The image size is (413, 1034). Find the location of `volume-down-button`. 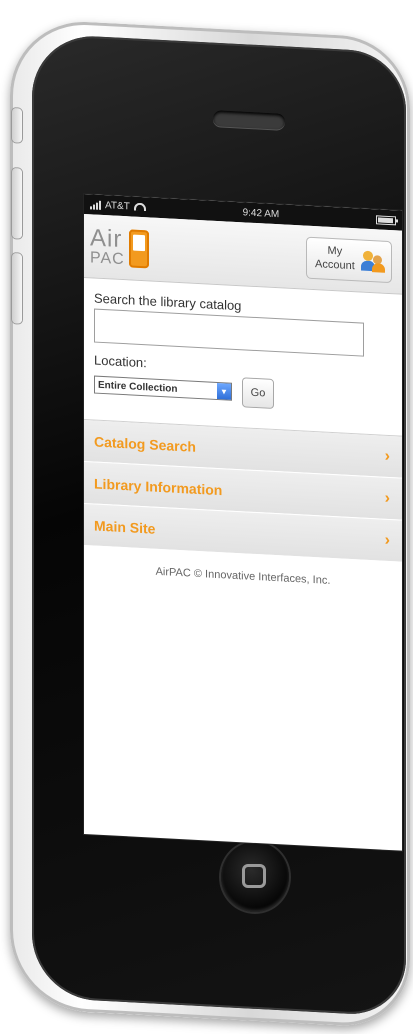

volume-down-button is located at coordinates (17, 288).